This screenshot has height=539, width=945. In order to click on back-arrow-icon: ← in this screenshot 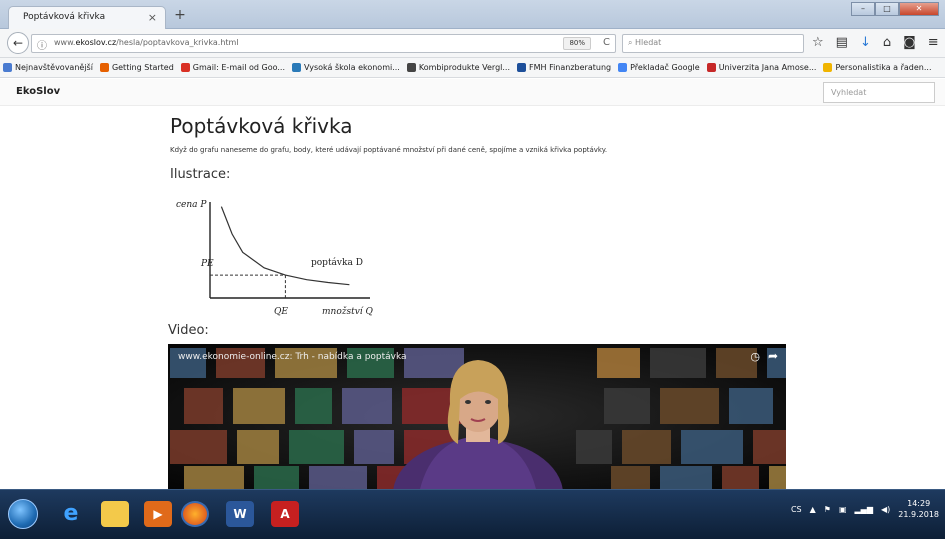, I will do `click(18, 43)`.